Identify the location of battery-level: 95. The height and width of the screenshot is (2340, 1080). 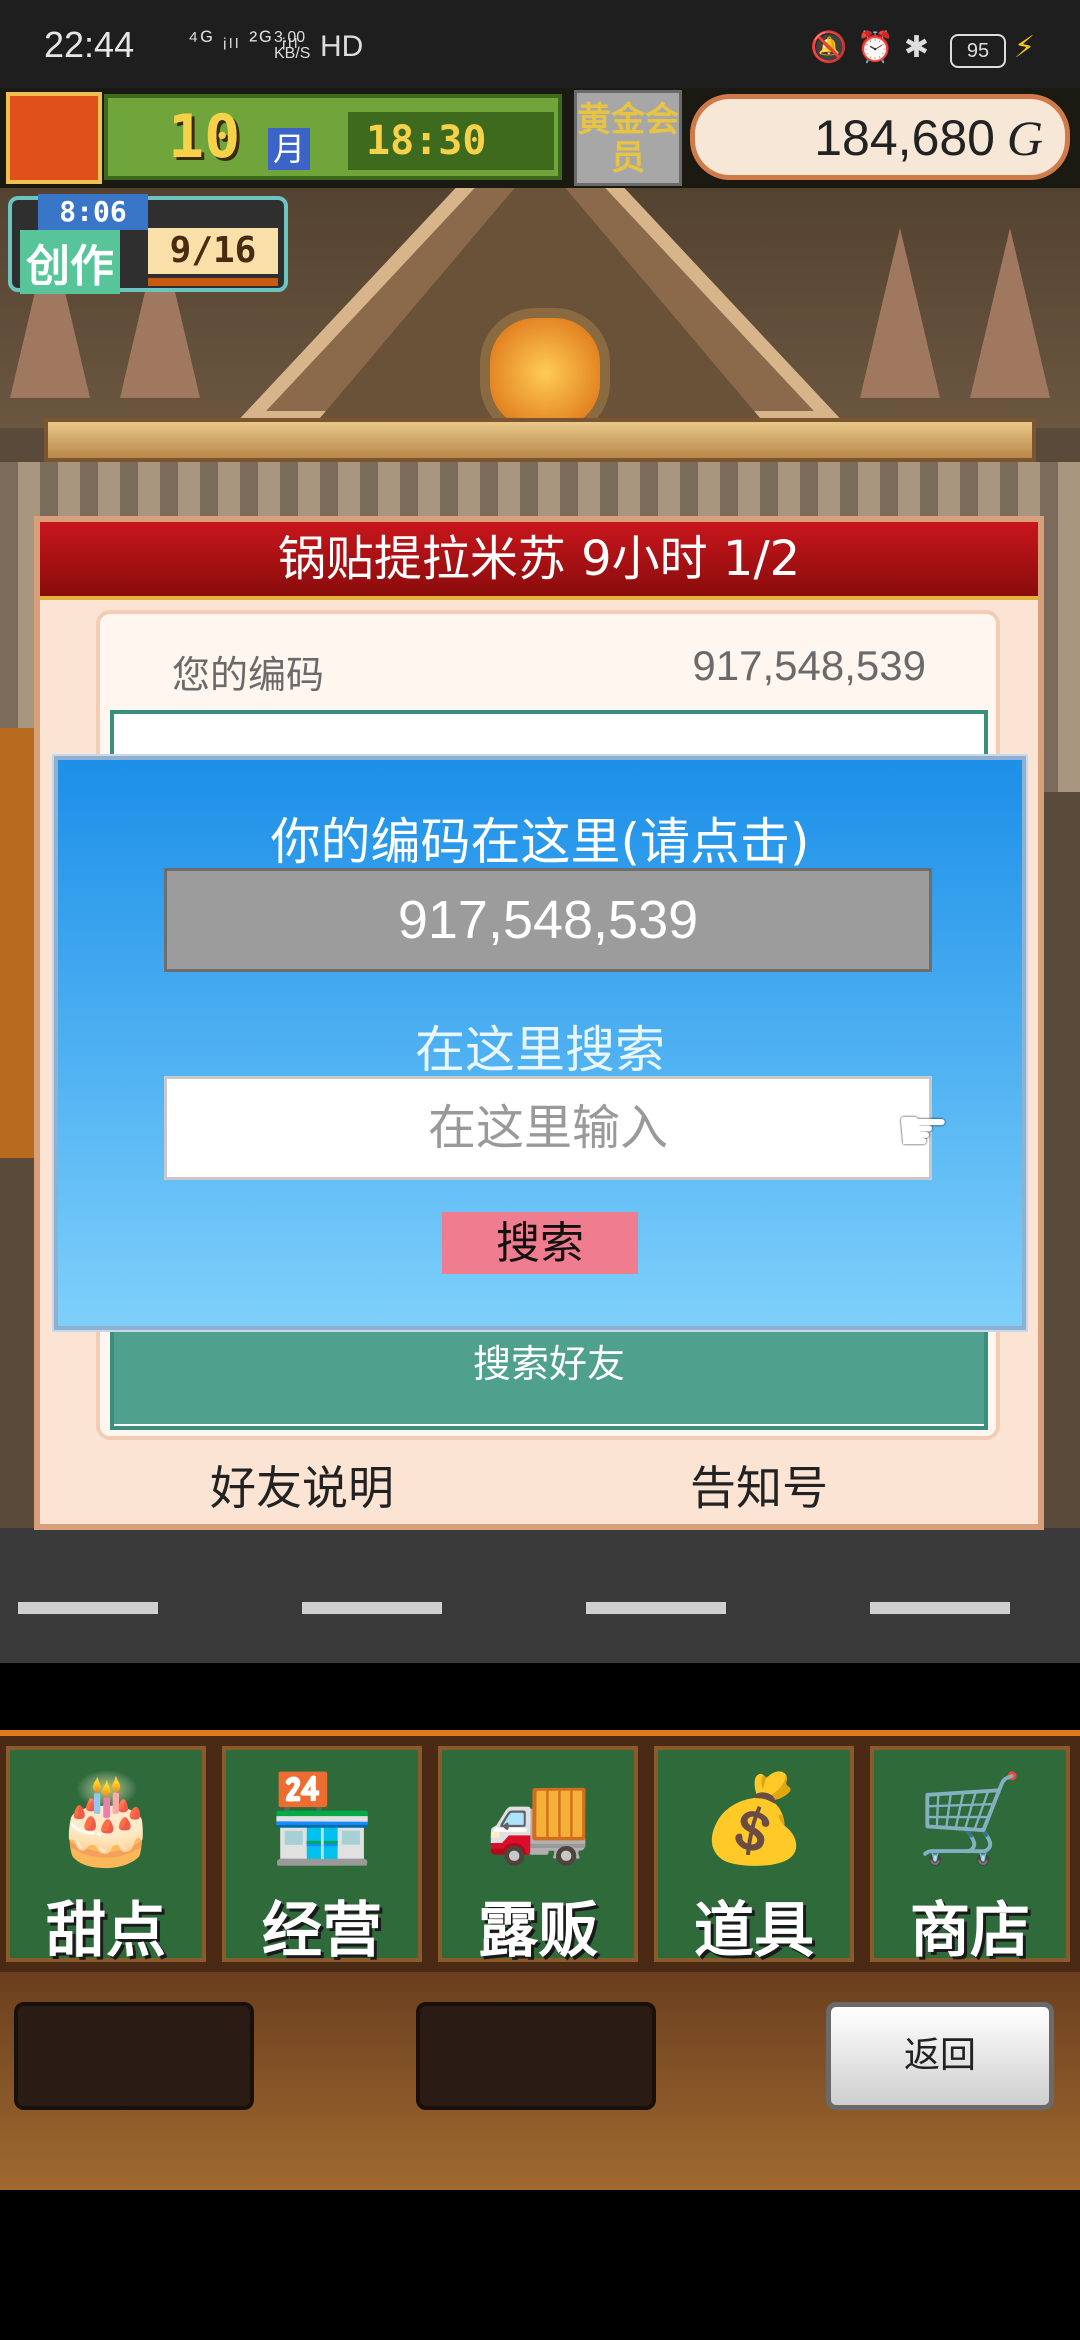
(978, 51).